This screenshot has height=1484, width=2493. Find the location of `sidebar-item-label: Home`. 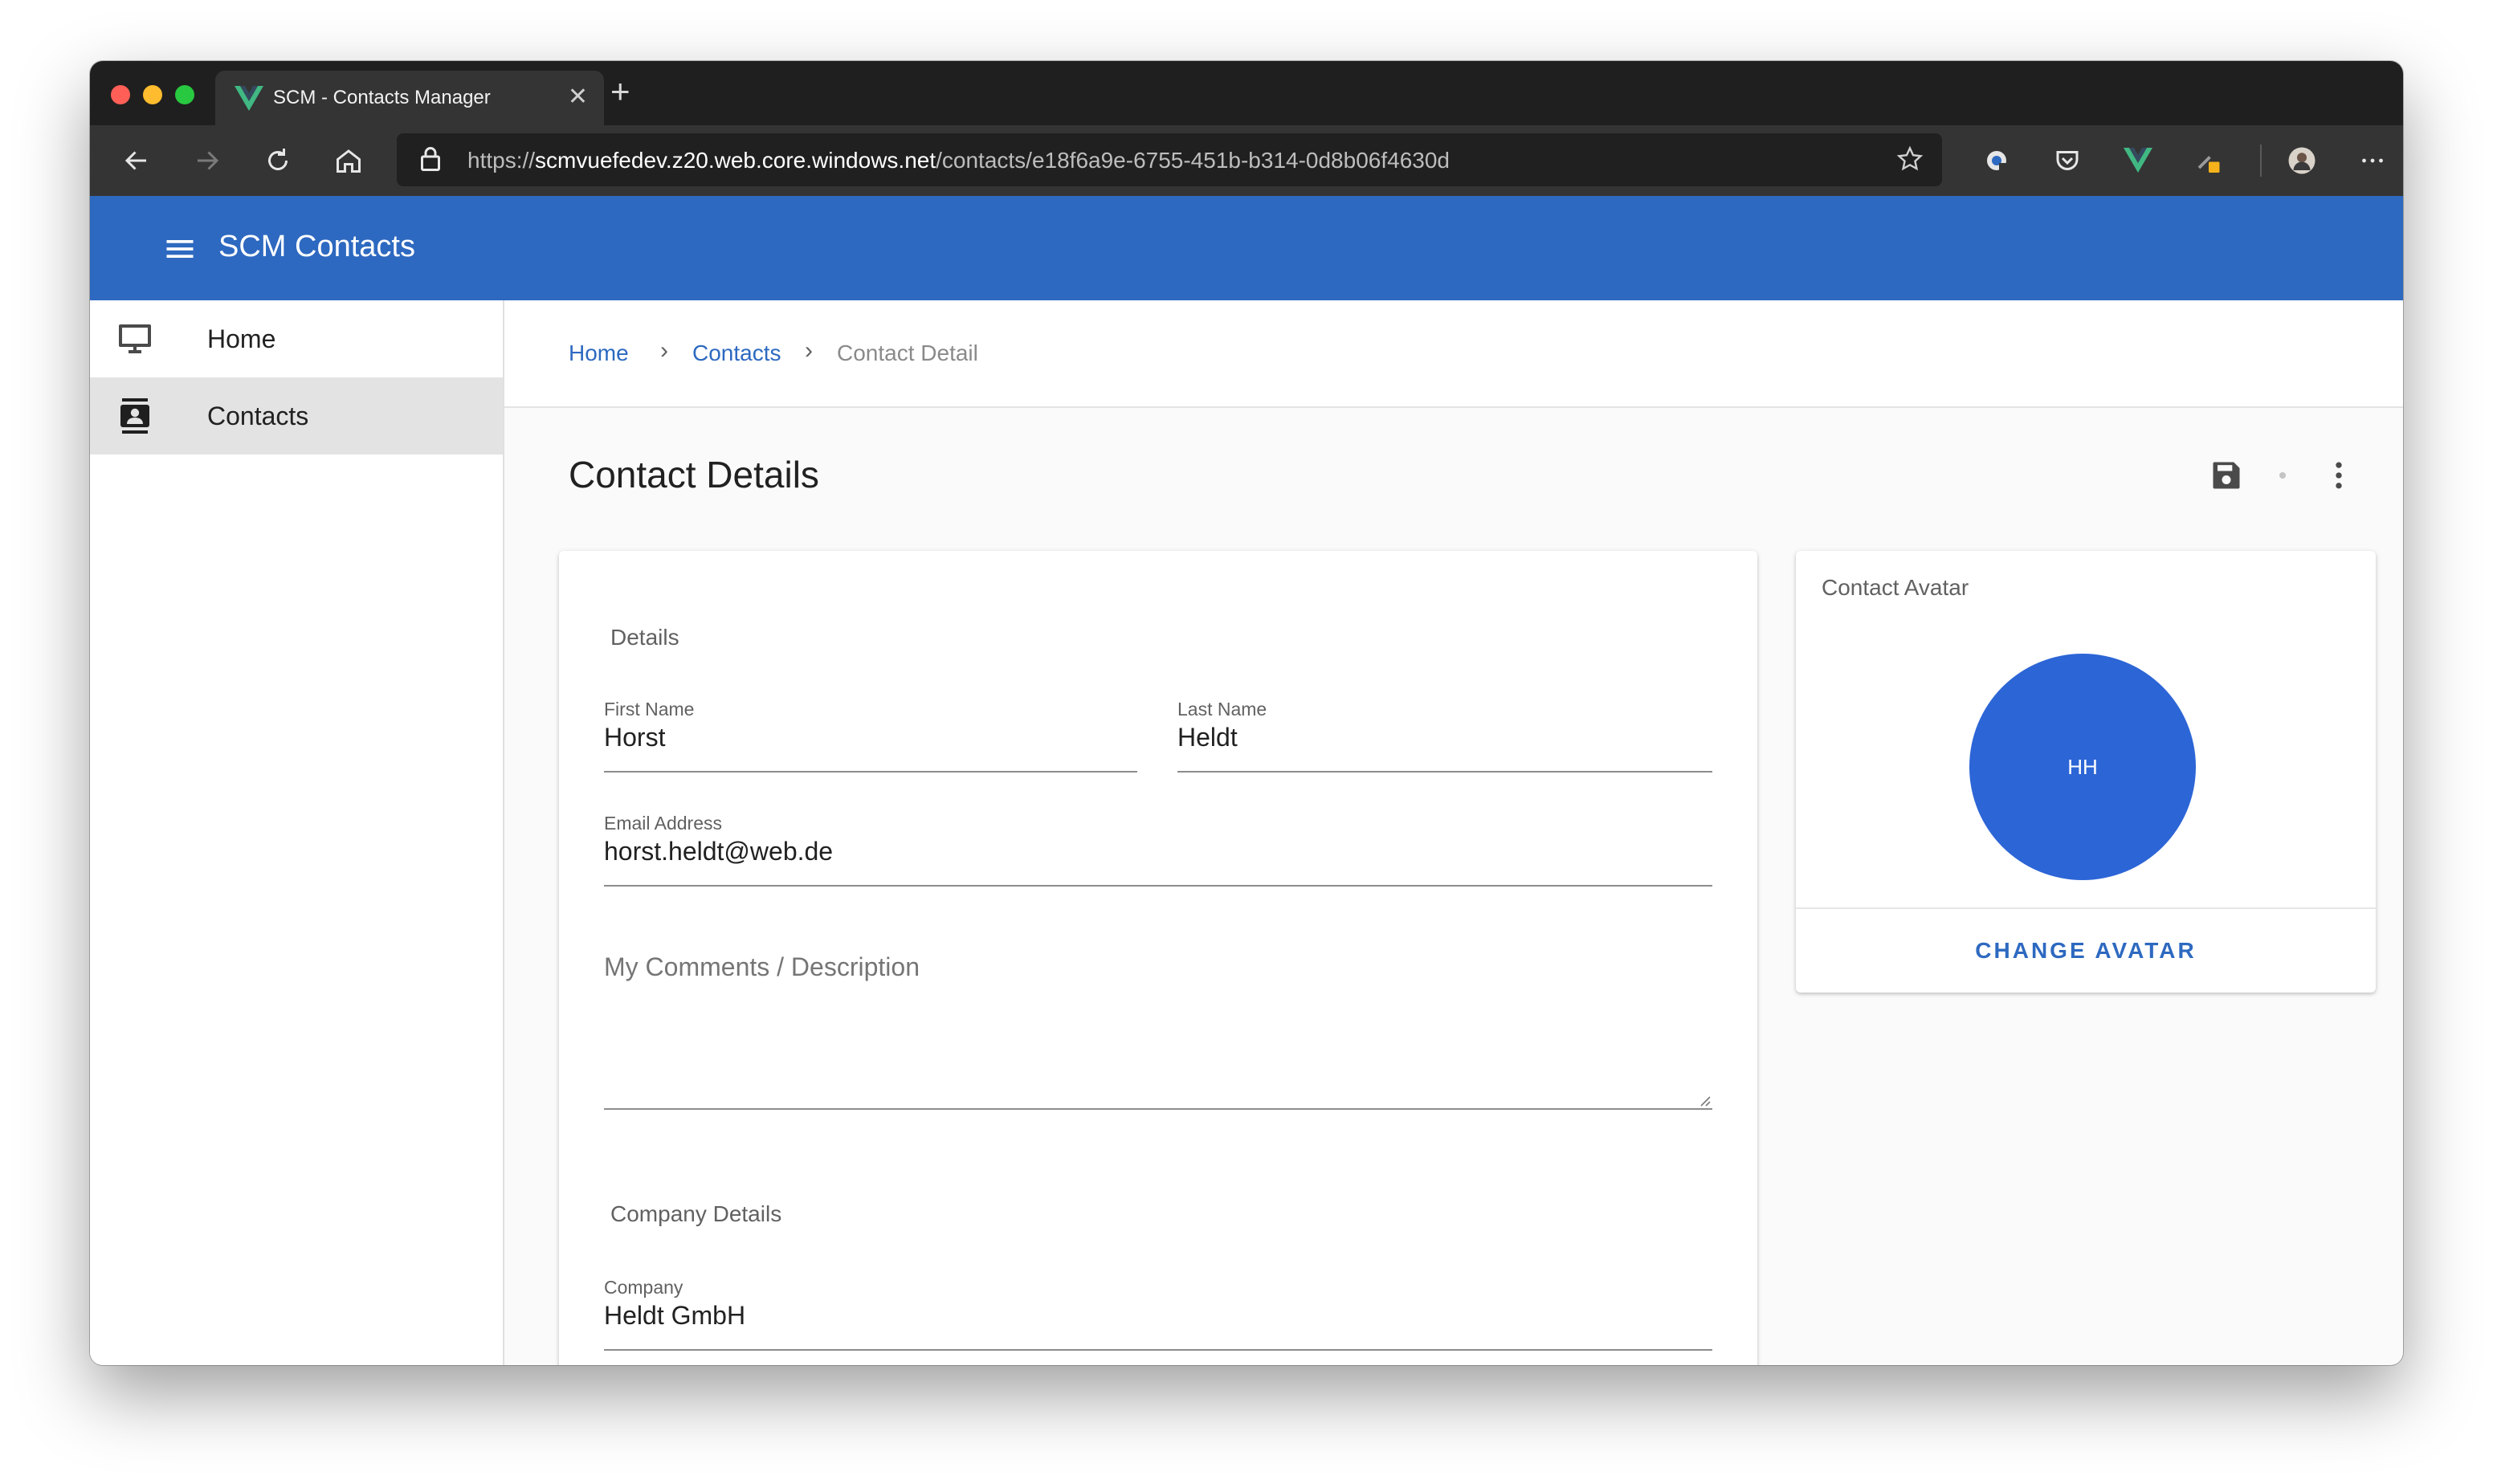

sidebar-item-label: Home is located at coordinates (241, 338).